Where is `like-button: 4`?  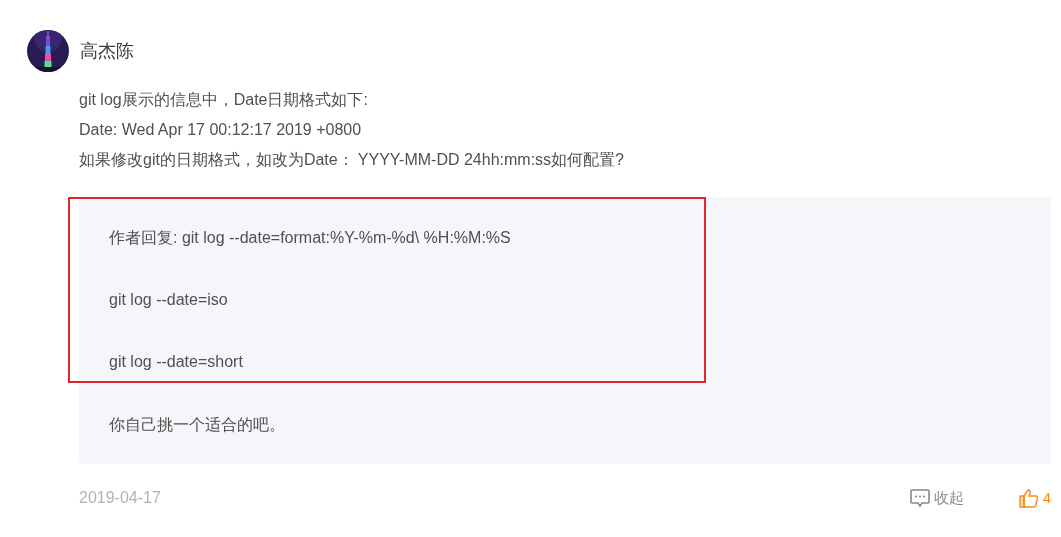
like-button: 4 is located at coordinates (1034, 498).